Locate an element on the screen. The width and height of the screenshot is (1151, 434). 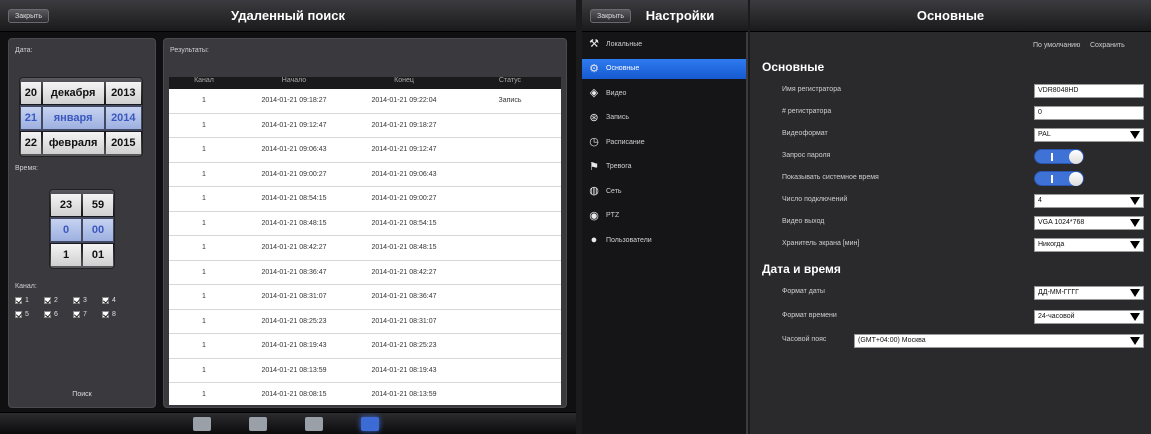
time-row: 1 01 is located at coordinates (82, 255).